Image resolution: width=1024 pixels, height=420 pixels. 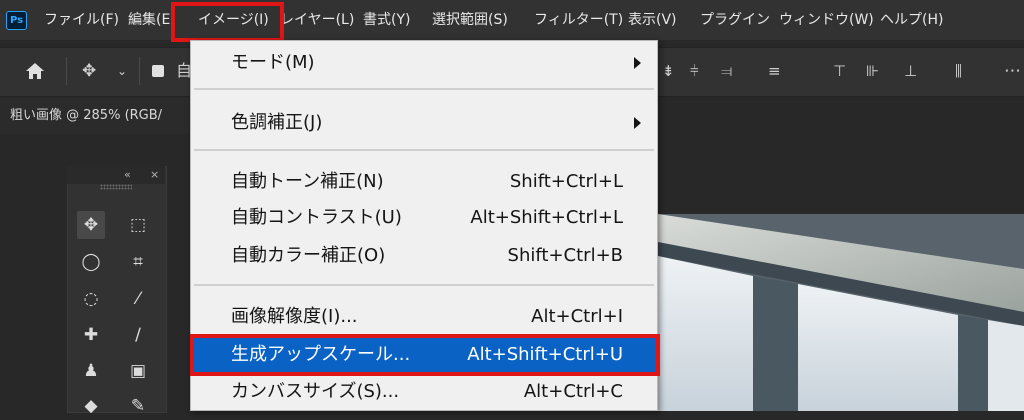 I want to click on collapse-panel-icon: «, so click(x=127, y=175).